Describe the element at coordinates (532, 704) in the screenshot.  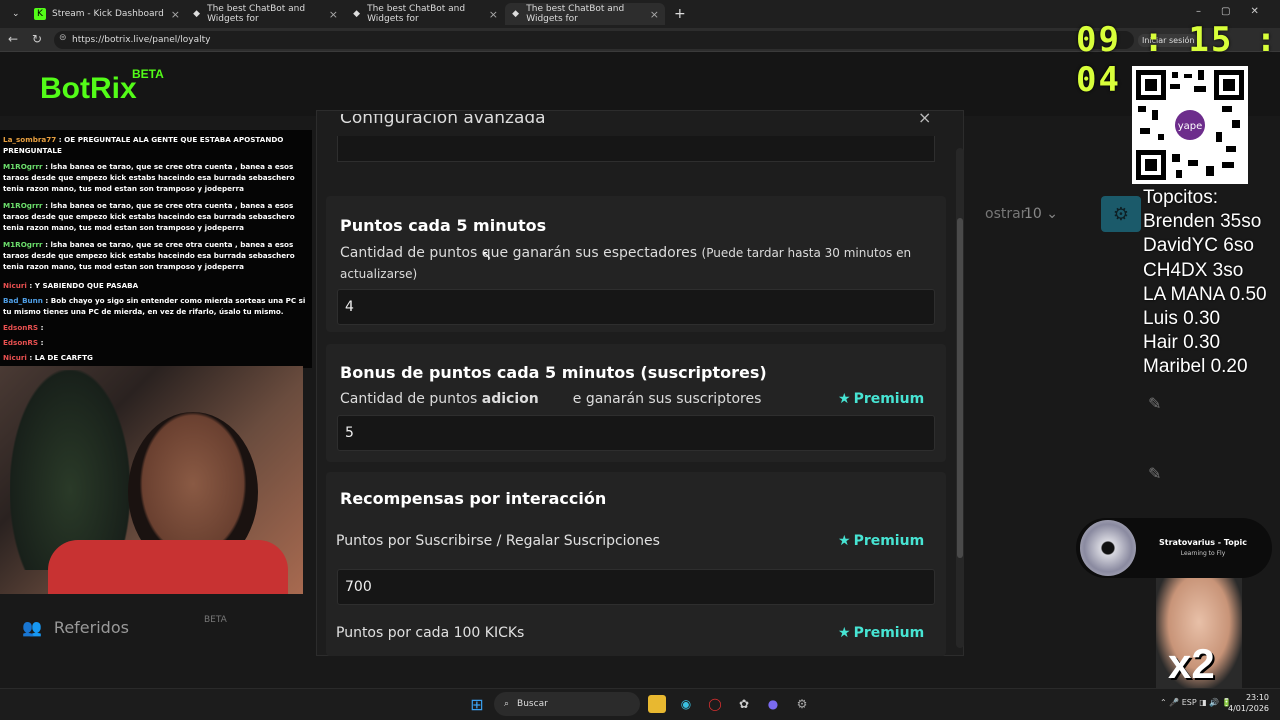
I see `taskbar-search-label: Buscar` at that location.